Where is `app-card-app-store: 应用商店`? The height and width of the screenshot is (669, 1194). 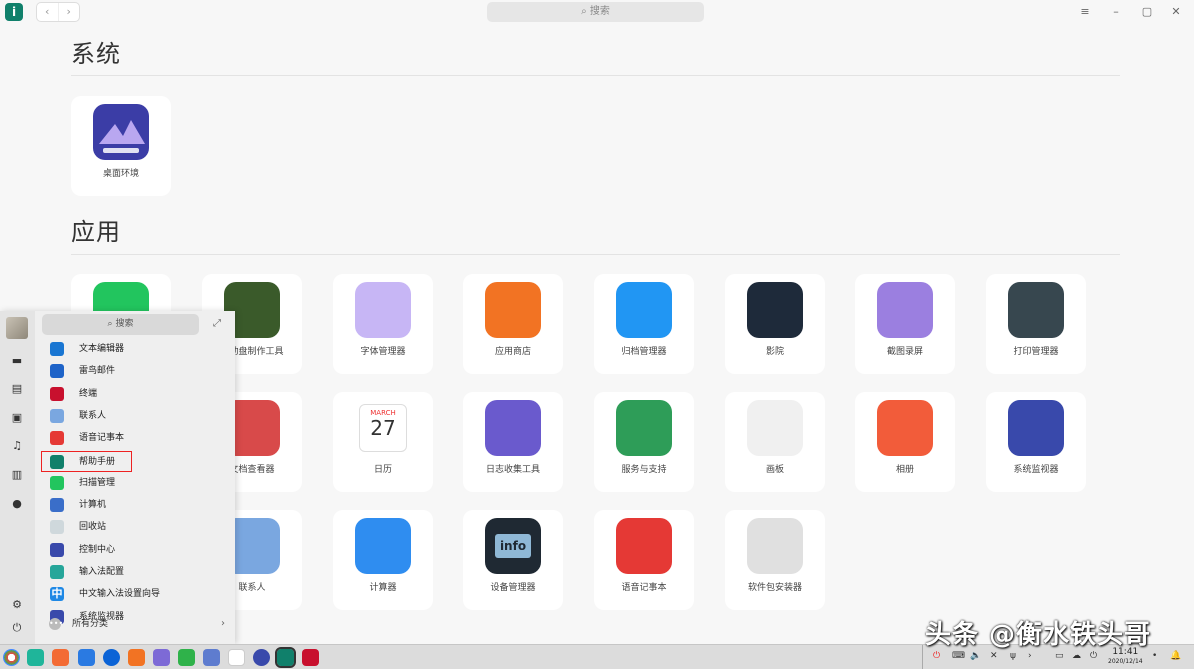 app-card-app-store: 应用商店 is located at coordinates (513, 324).